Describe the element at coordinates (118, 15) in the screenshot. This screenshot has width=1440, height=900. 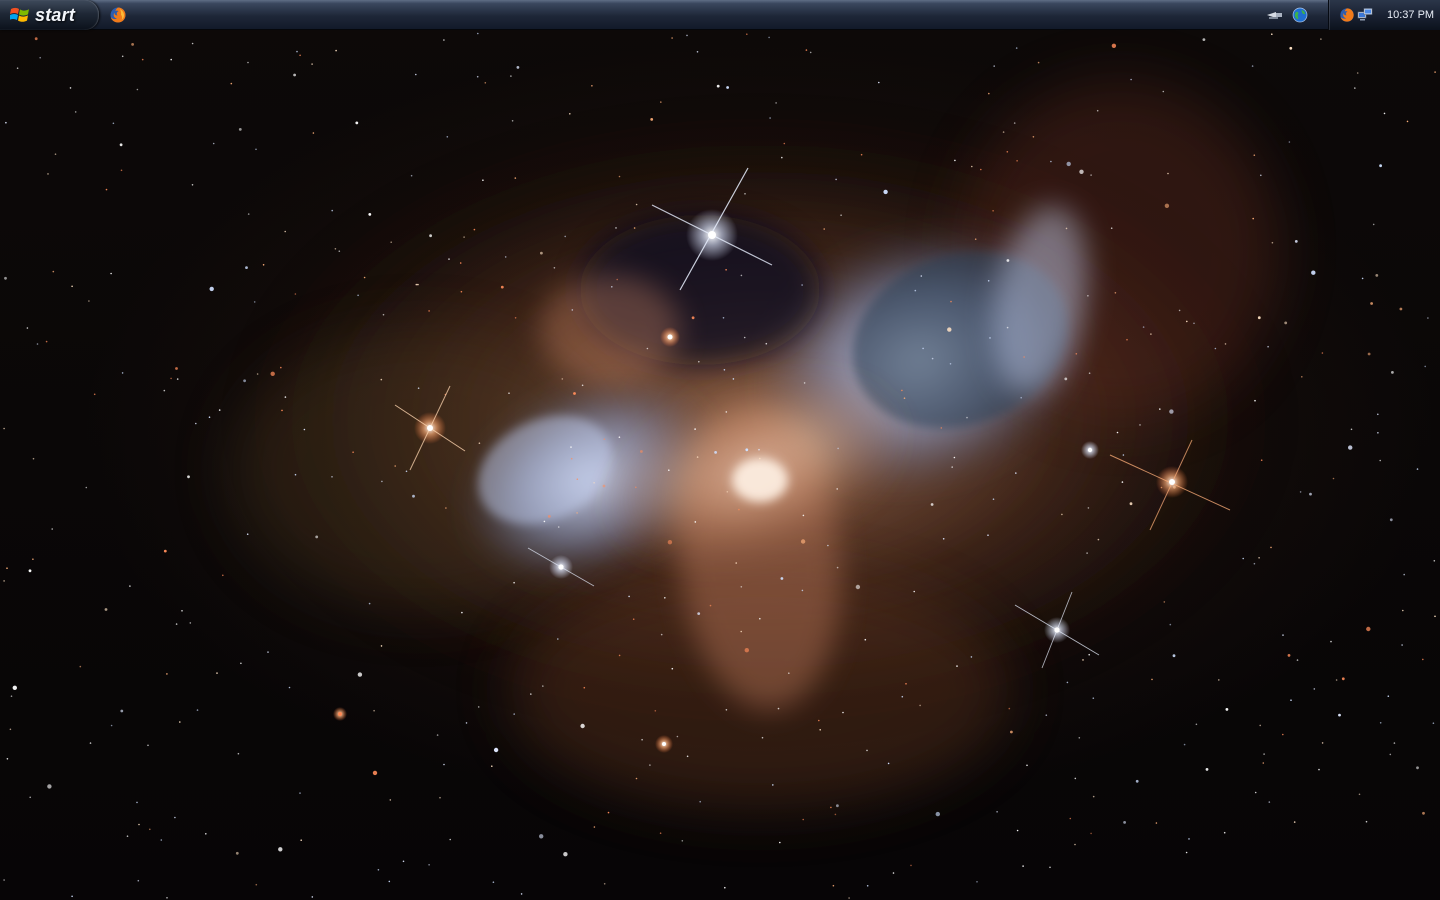
I see `quick-launch-firefox` at that location.